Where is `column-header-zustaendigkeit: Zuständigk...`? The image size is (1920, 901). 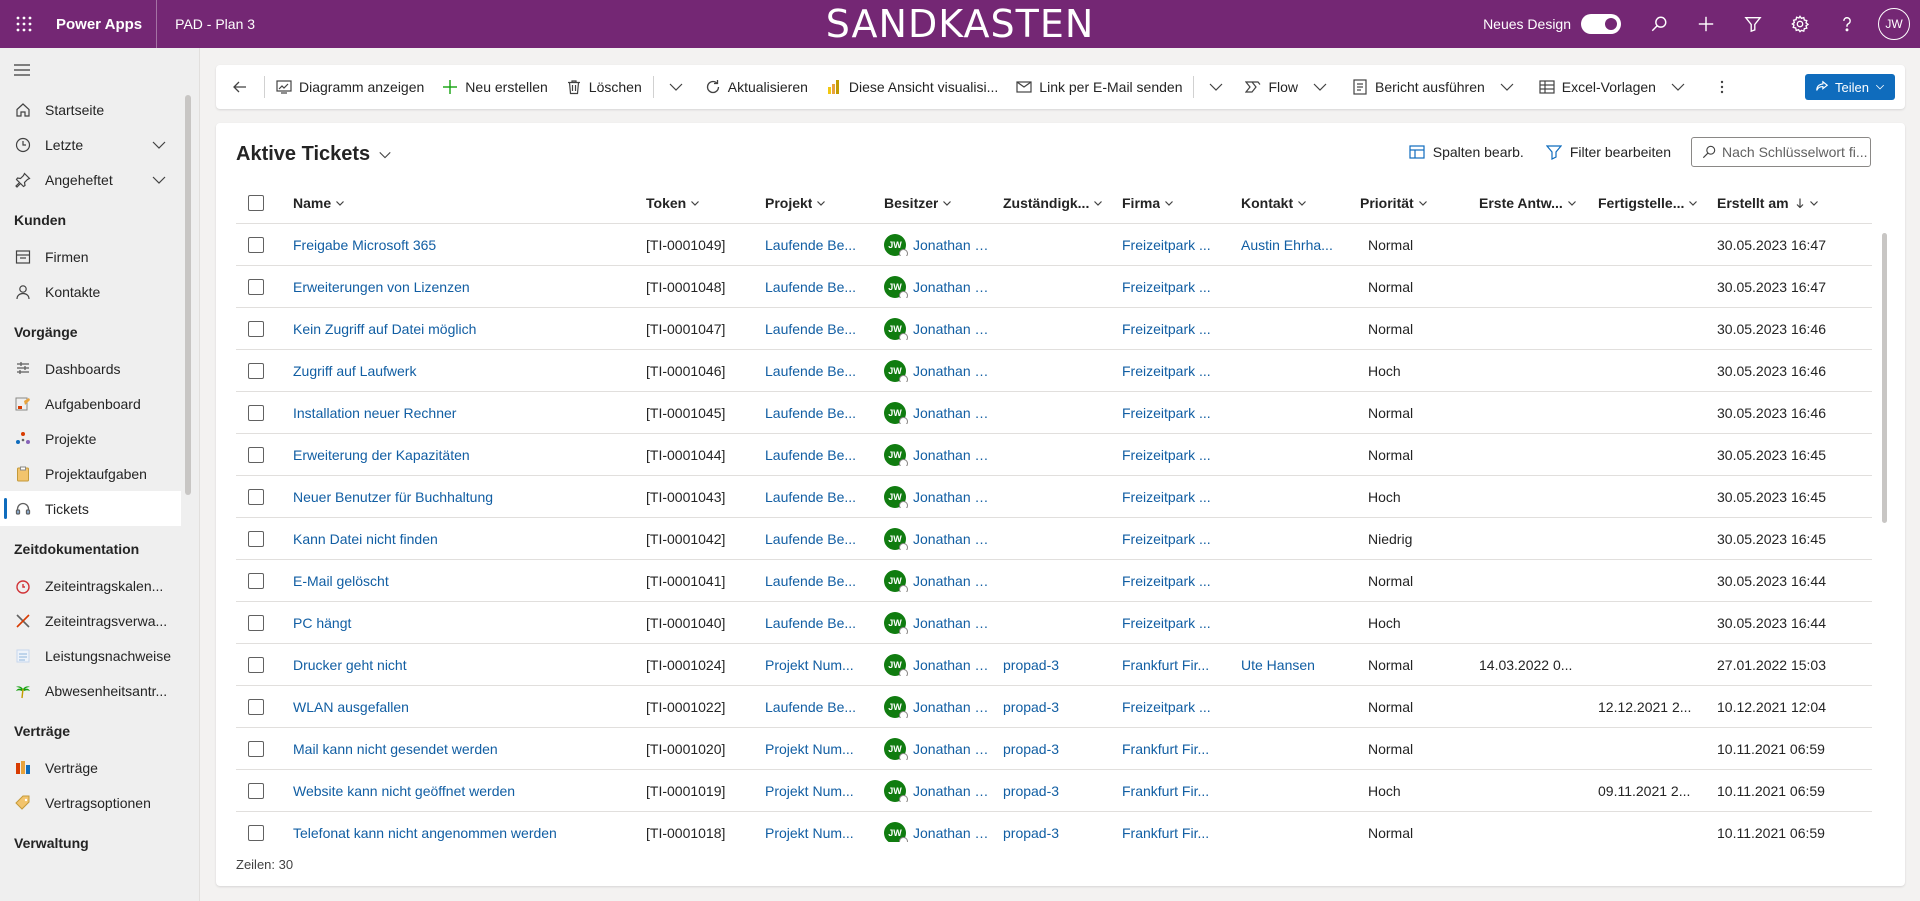
column-header-zustaendigkeit: Zuständigk... is located at coordinates (1062, 203).